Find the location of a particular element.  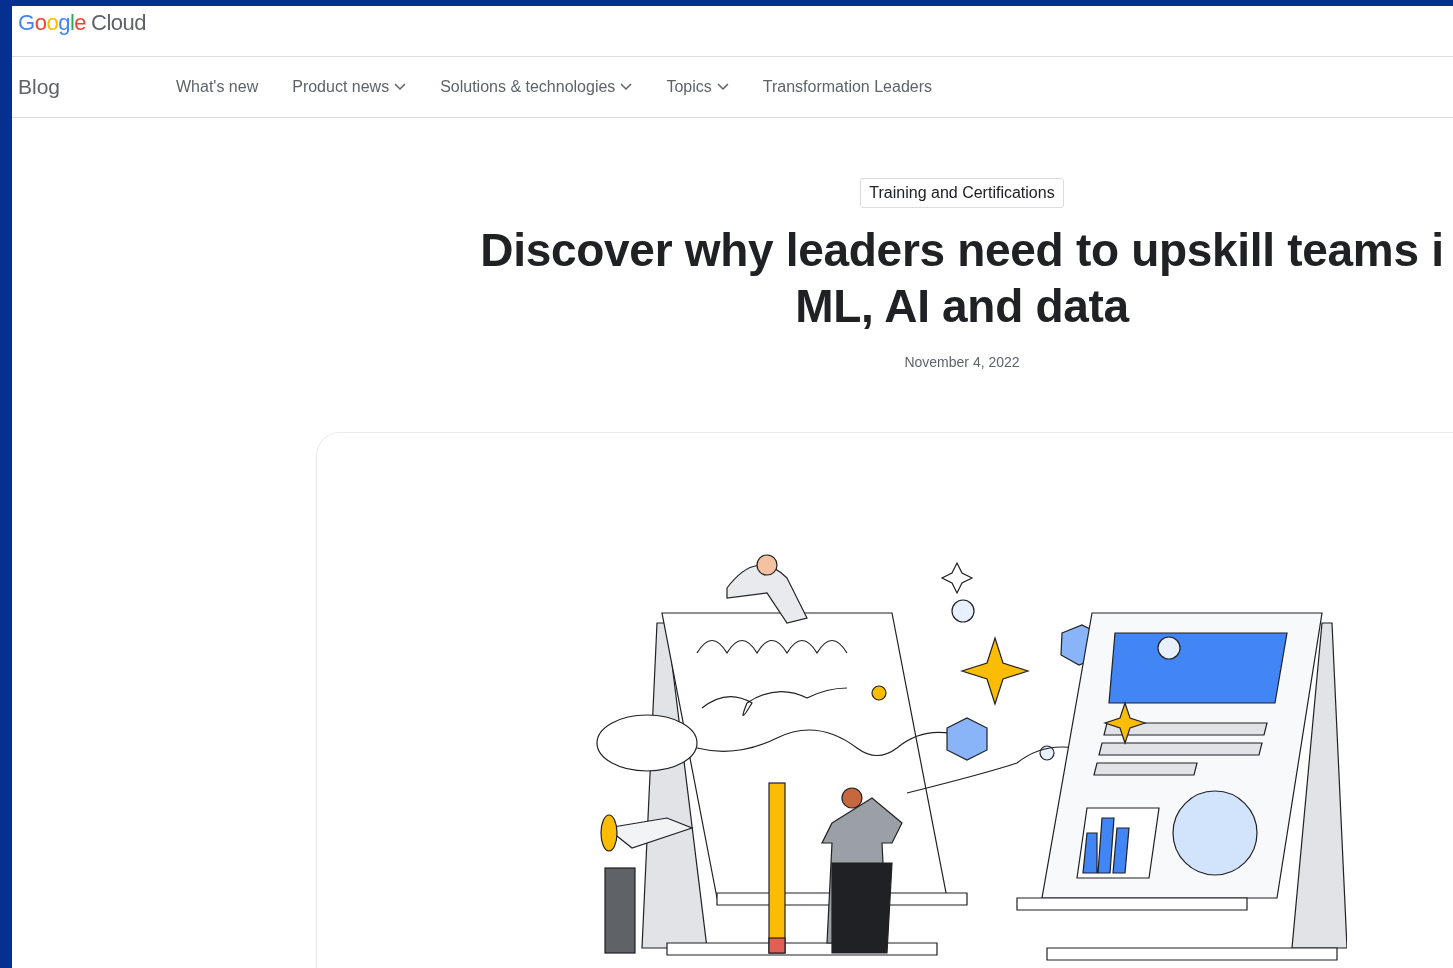

nav-link: Topics is located at coordinates (697, 87).